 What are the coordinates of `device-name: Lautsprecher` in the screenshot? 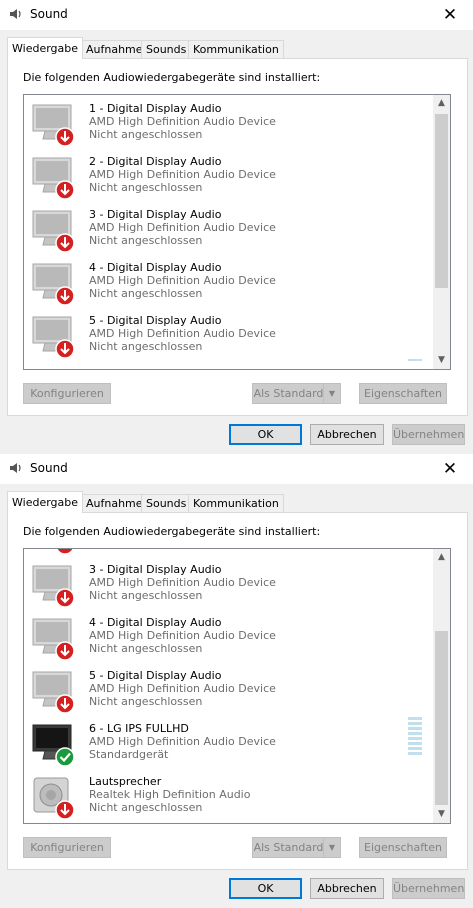 It's located at (125, 781).